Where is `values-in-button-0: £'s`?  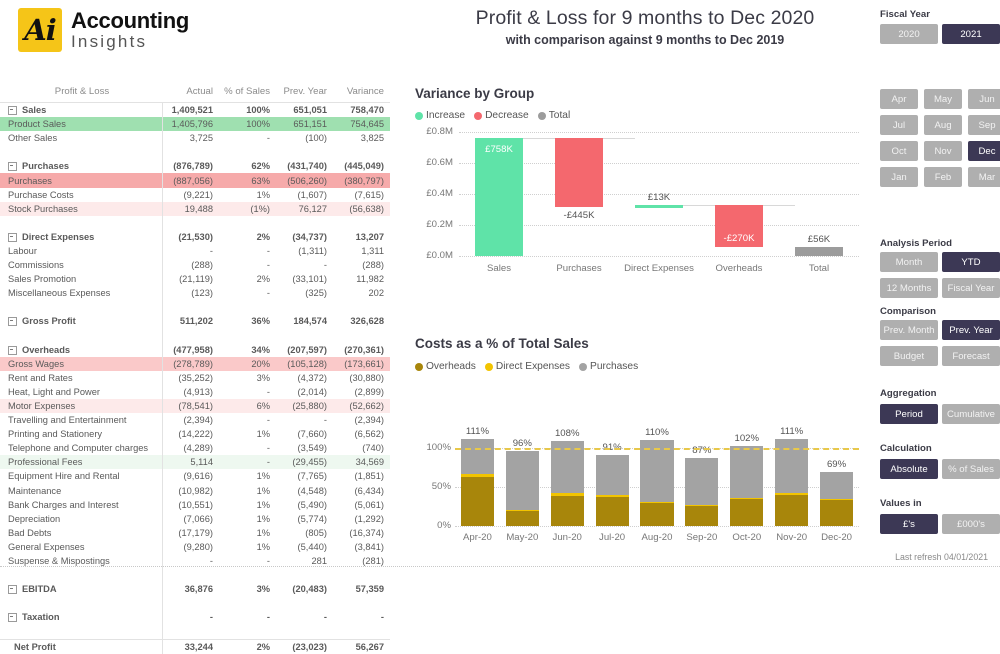 values-in-button-0: £'s is located at coordinates (909, 524).